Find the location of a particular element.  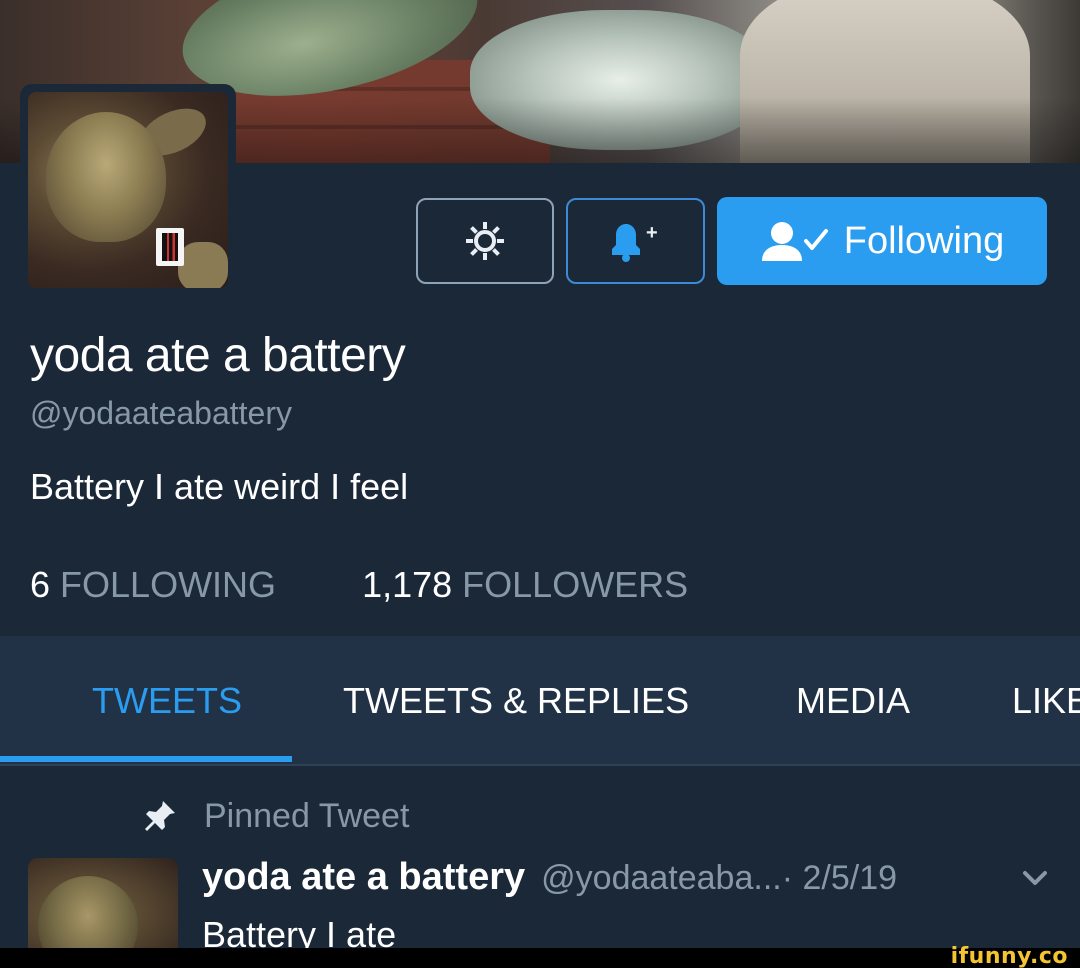

profile-avatar is located at coordinates (128, 190).